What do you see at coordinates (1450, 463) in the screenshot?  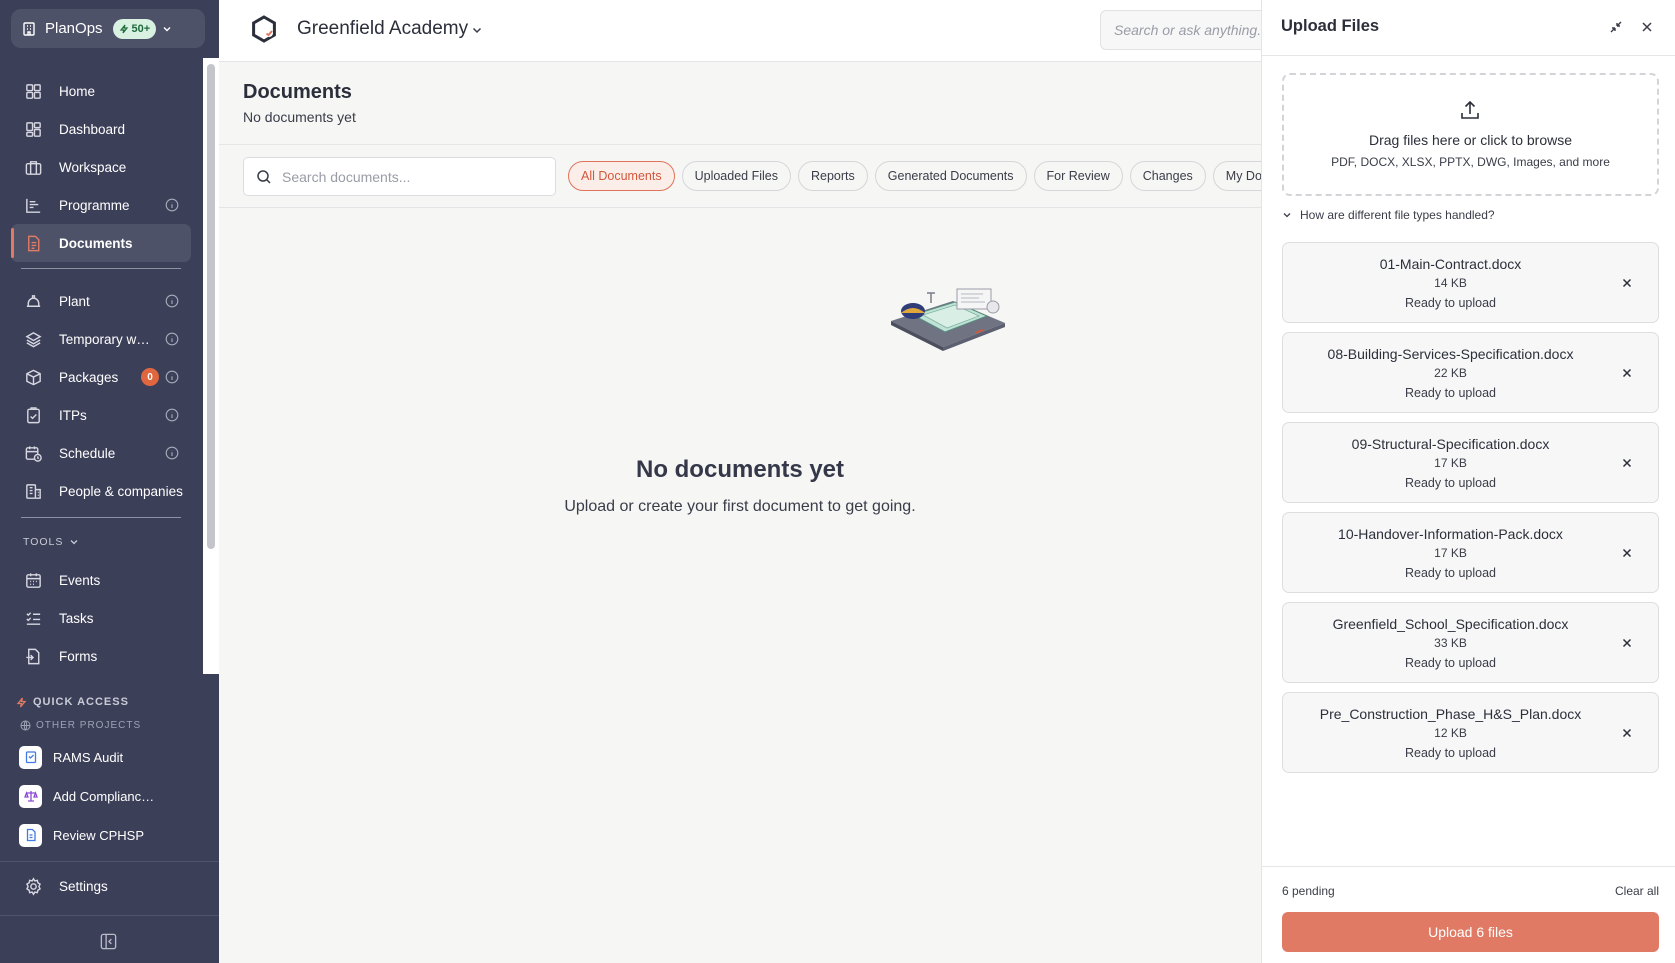 I see `file-size: 17 KB` at bounding box center [1450, 463].